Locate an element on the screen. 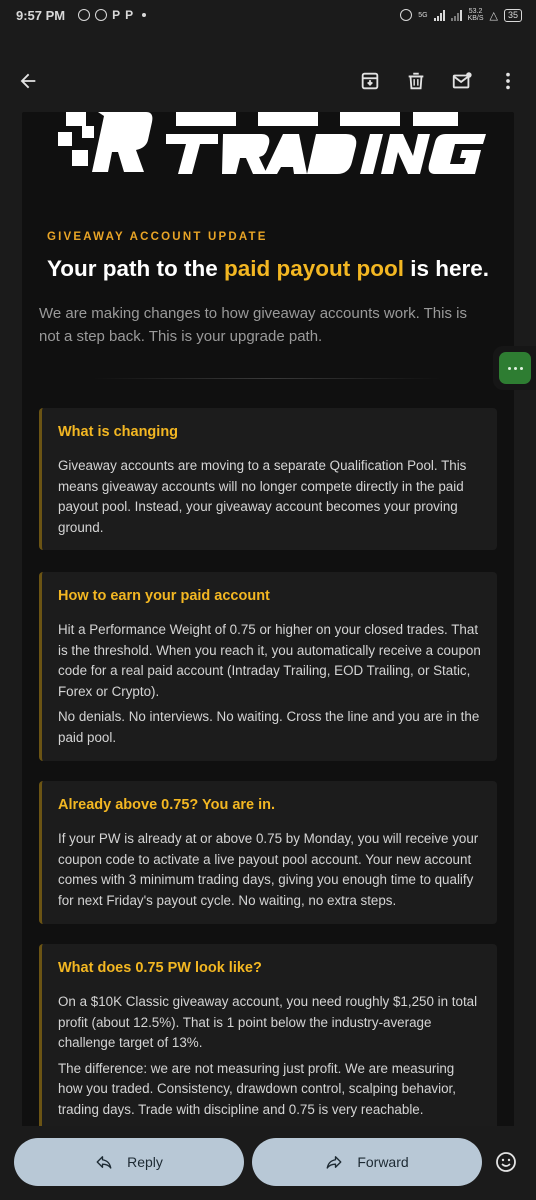  alarm-icon is located at coordinates (406, 15).